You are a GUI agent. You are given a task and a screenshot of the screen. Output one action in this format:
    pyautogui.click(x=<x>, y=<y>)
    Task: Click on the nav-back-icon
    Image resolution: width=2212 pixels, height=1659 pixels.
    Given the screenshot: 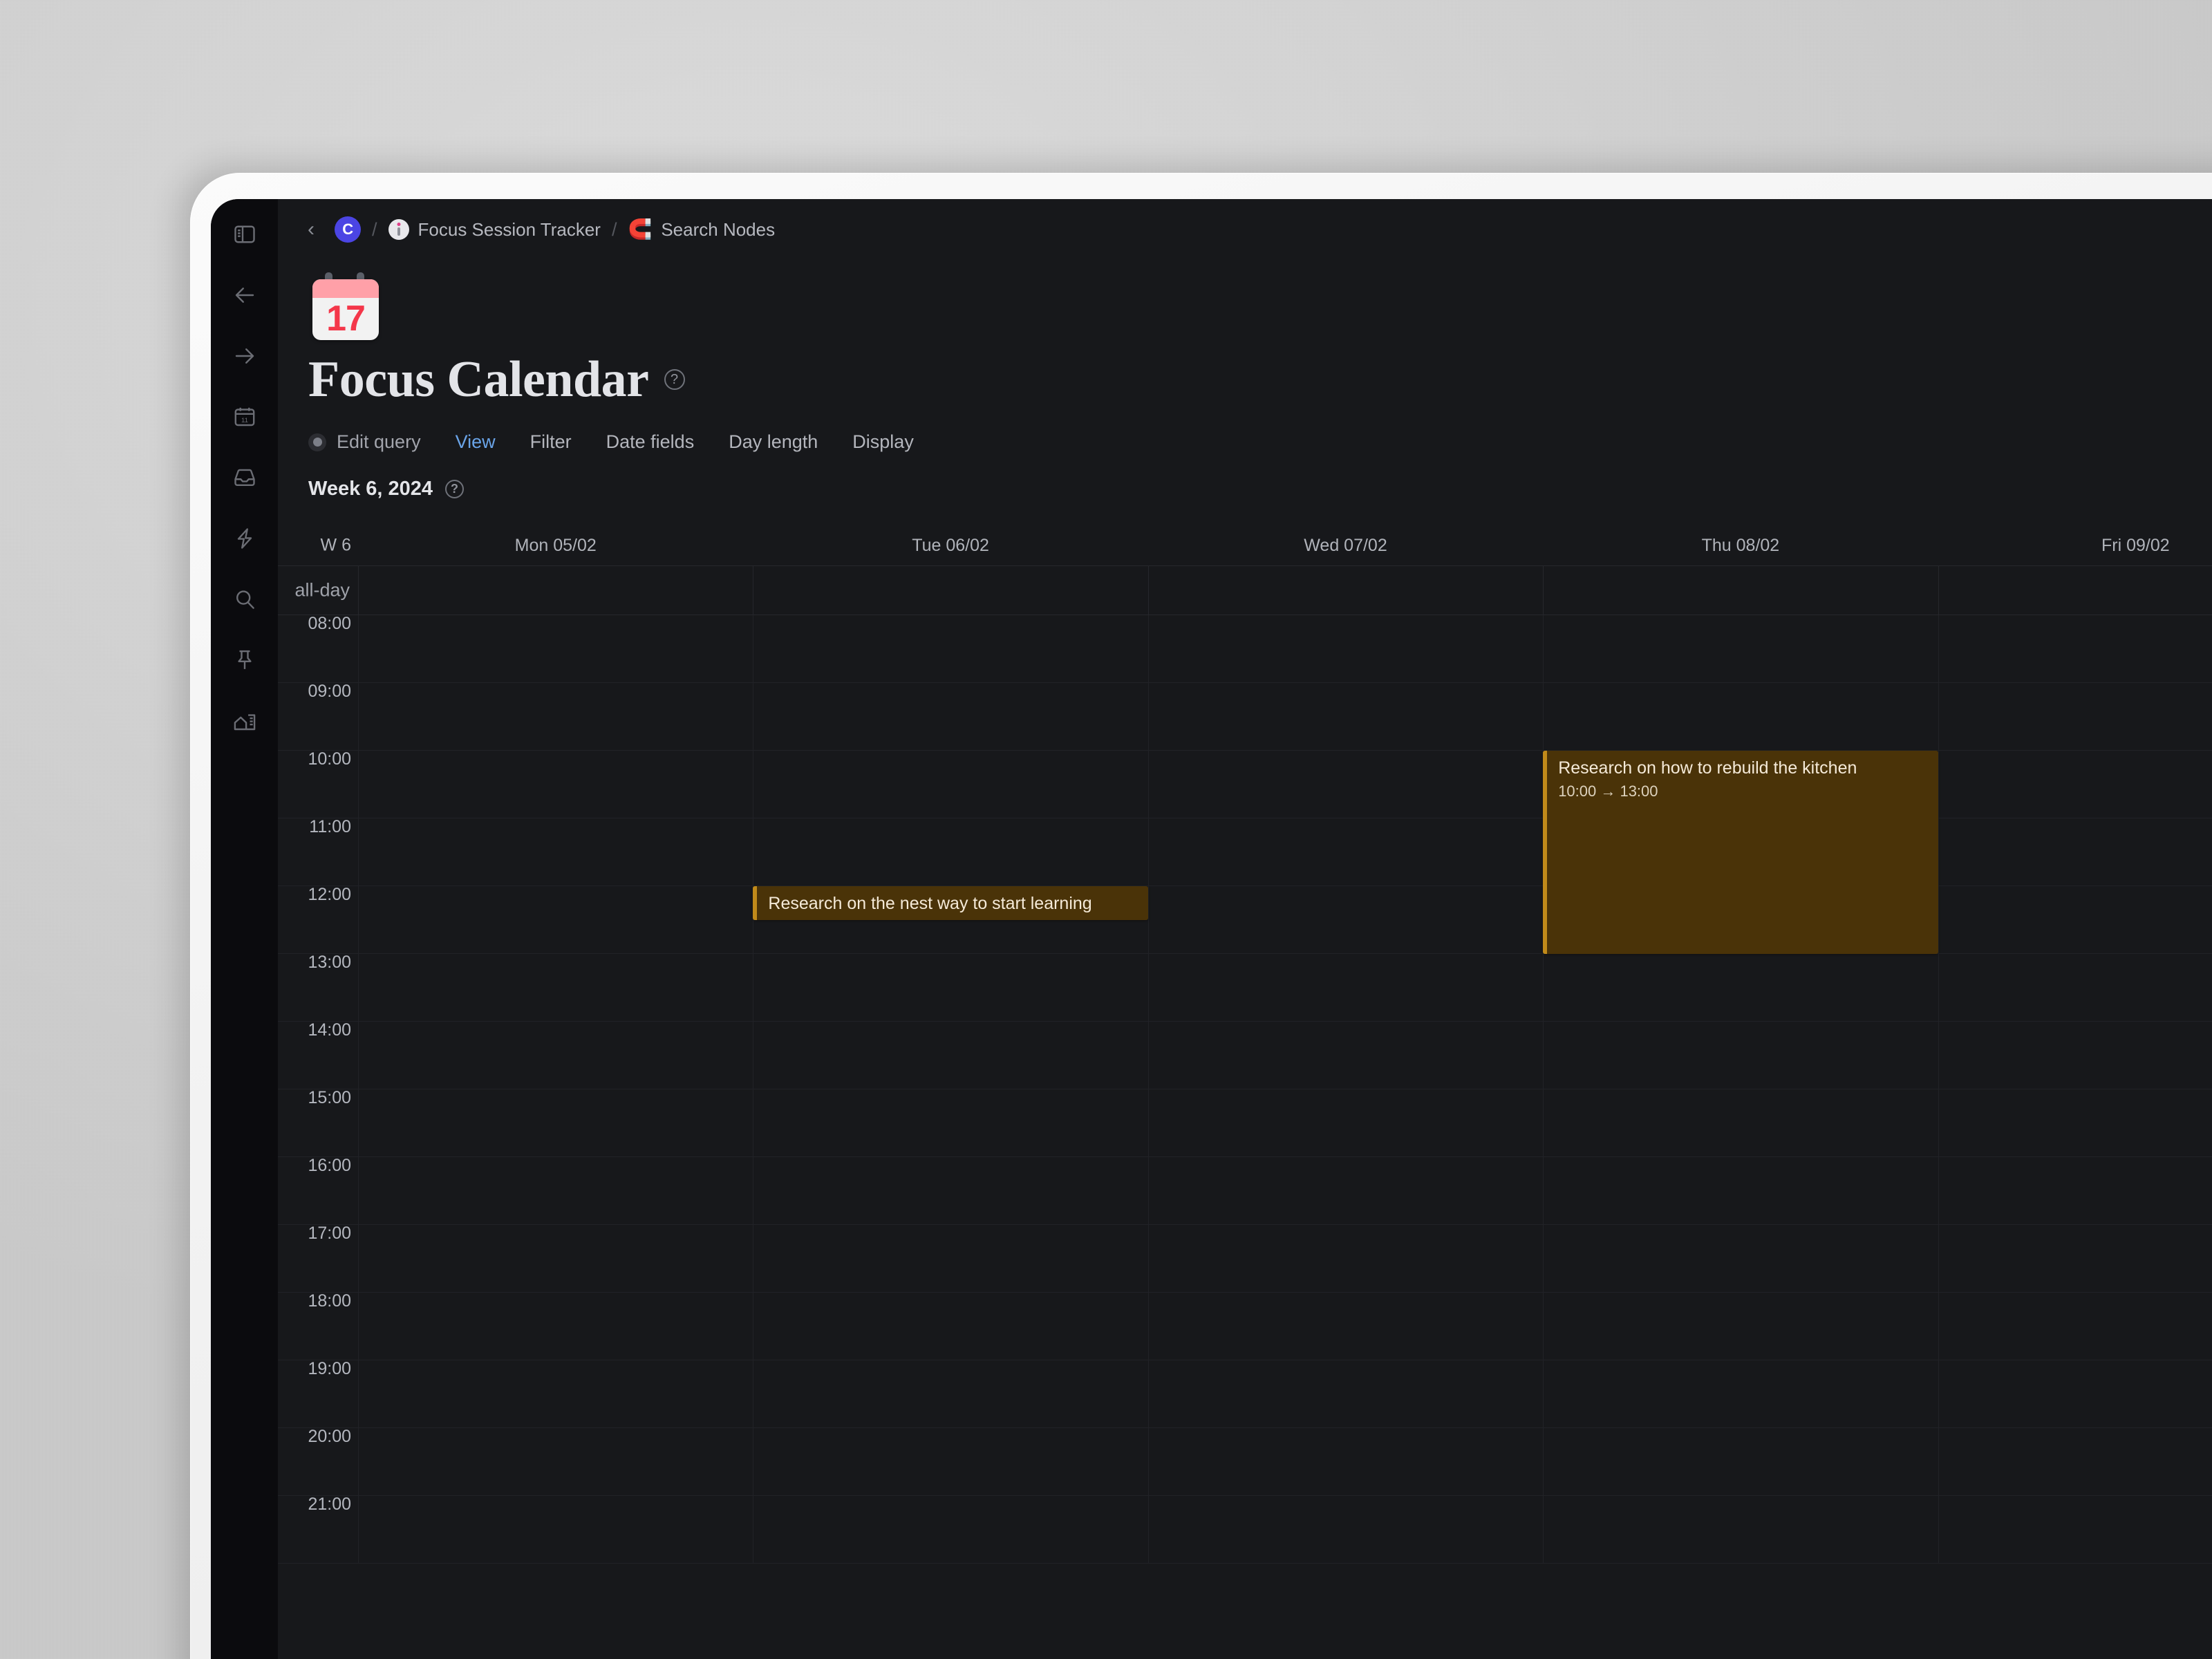 What is the action you would take?
    pyautogui.click(x=245, y=295)
    